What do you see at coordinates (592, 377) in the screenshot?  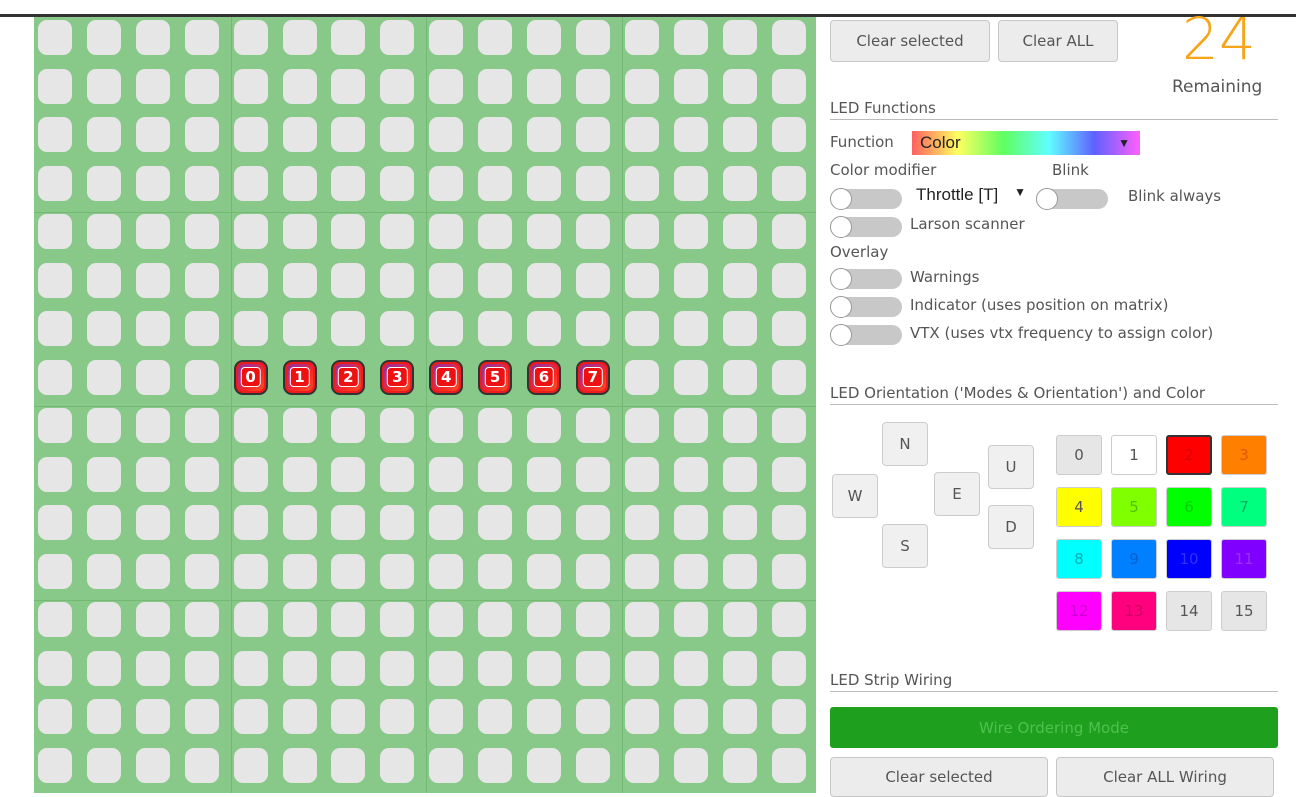 I see `led-cell-wired: 7` at bounding box center [592, 377].